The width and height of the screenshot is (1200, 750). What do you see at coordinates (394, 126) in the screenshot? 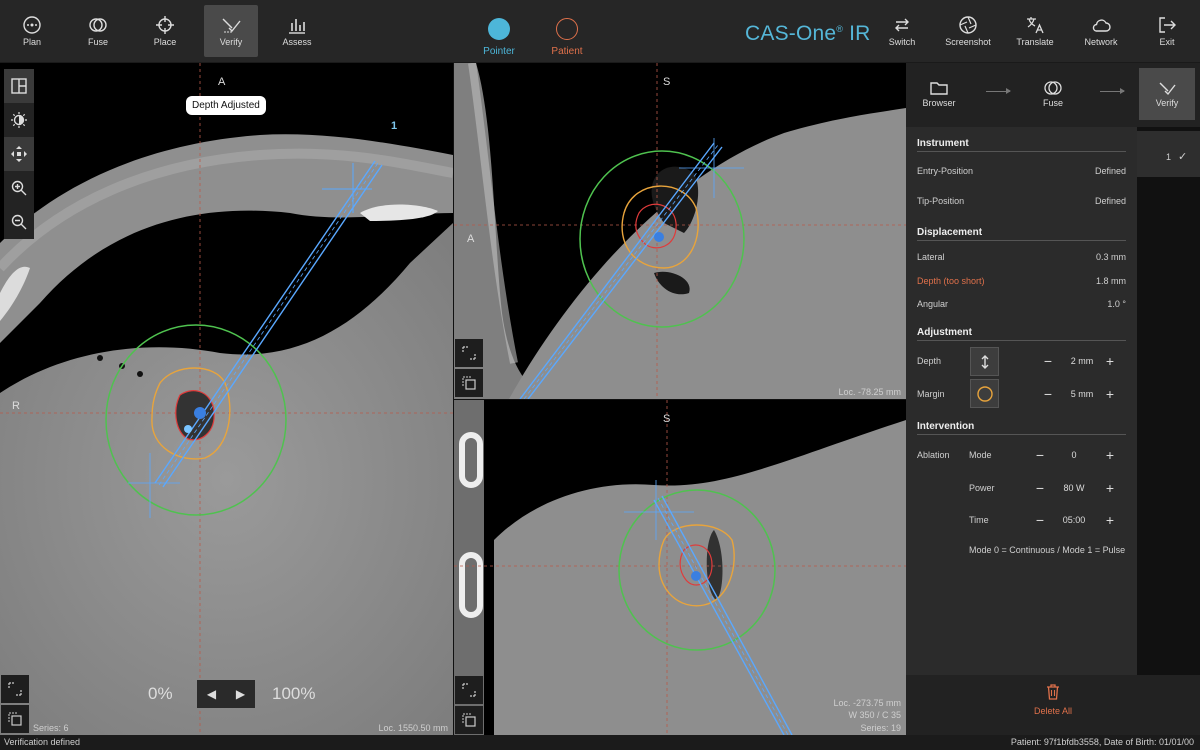
I see `needle-number-label: 1` at bounding box center [394, 126].